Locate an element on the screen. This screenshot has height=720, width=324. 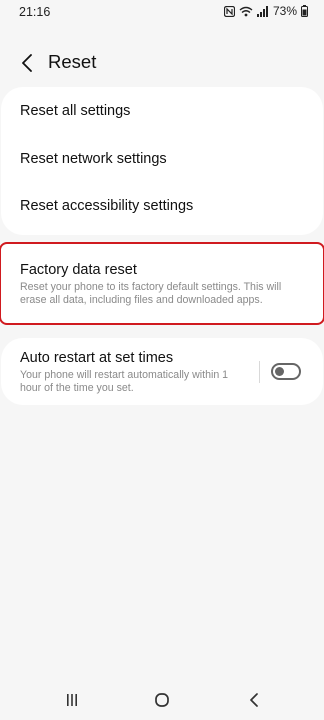
auto-restart-title: Auto restart at set times is located at coordinates (97, 358).